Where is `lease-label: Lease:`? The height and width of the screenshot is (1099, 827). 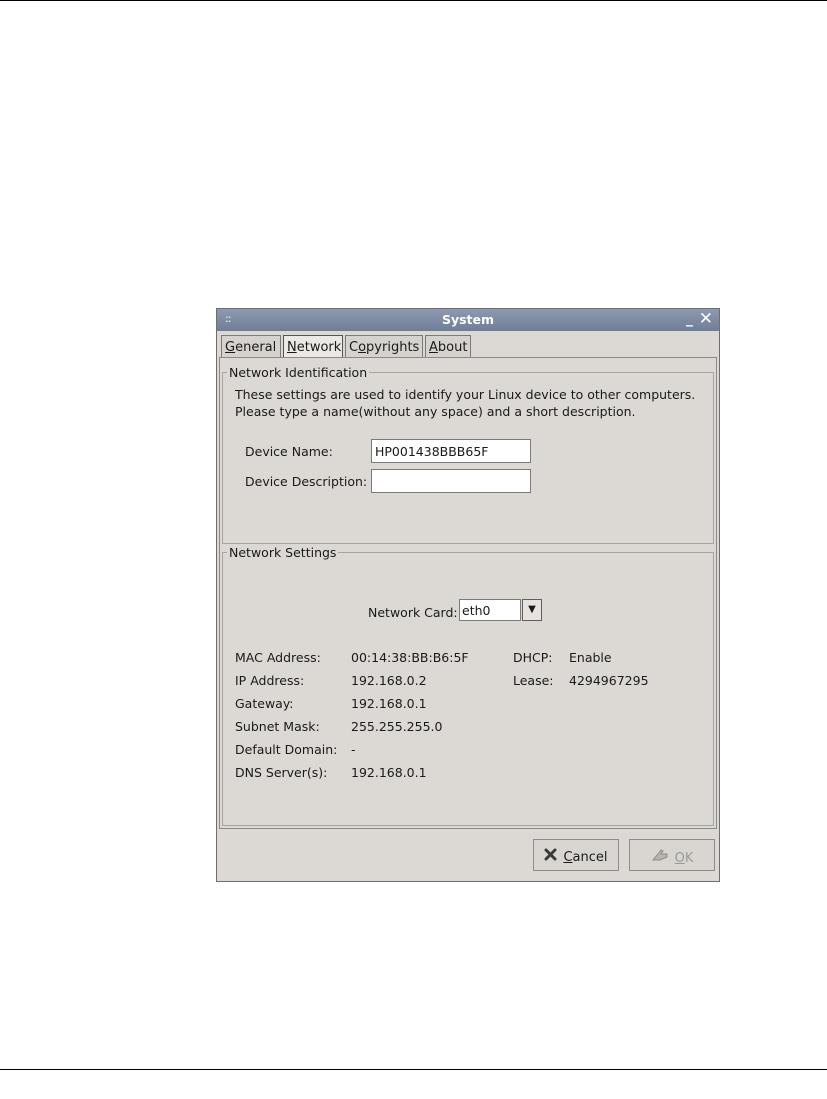
lease-label: Lease: is located at coordinates (533, 680).